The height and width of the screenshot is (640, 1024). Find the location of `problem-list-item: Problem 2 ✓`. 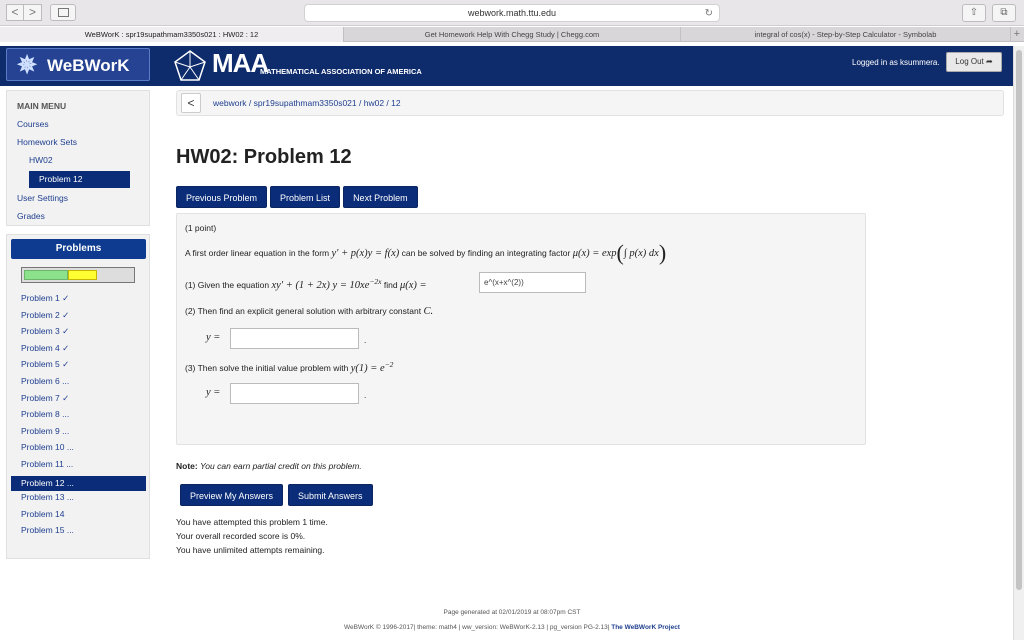

problem-list-item: Problem 2 ✓ is located at coordinates (45, 315).